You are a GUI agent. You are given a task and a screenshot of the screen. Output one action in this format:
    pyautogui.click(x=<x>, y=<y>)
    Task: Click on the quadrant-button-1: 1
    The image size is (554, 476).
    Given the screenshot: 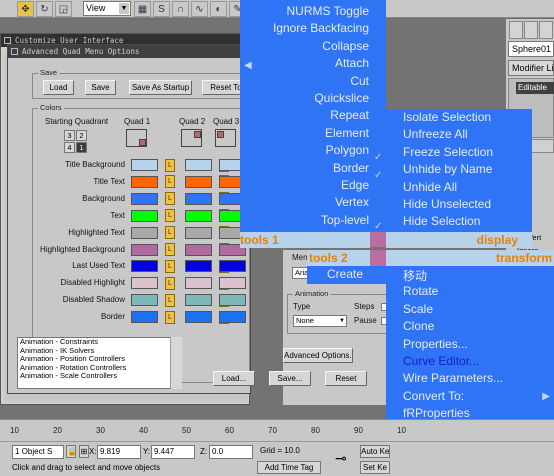 What is the action you would take?
    pyautogui.click(x=81, y=147)
    